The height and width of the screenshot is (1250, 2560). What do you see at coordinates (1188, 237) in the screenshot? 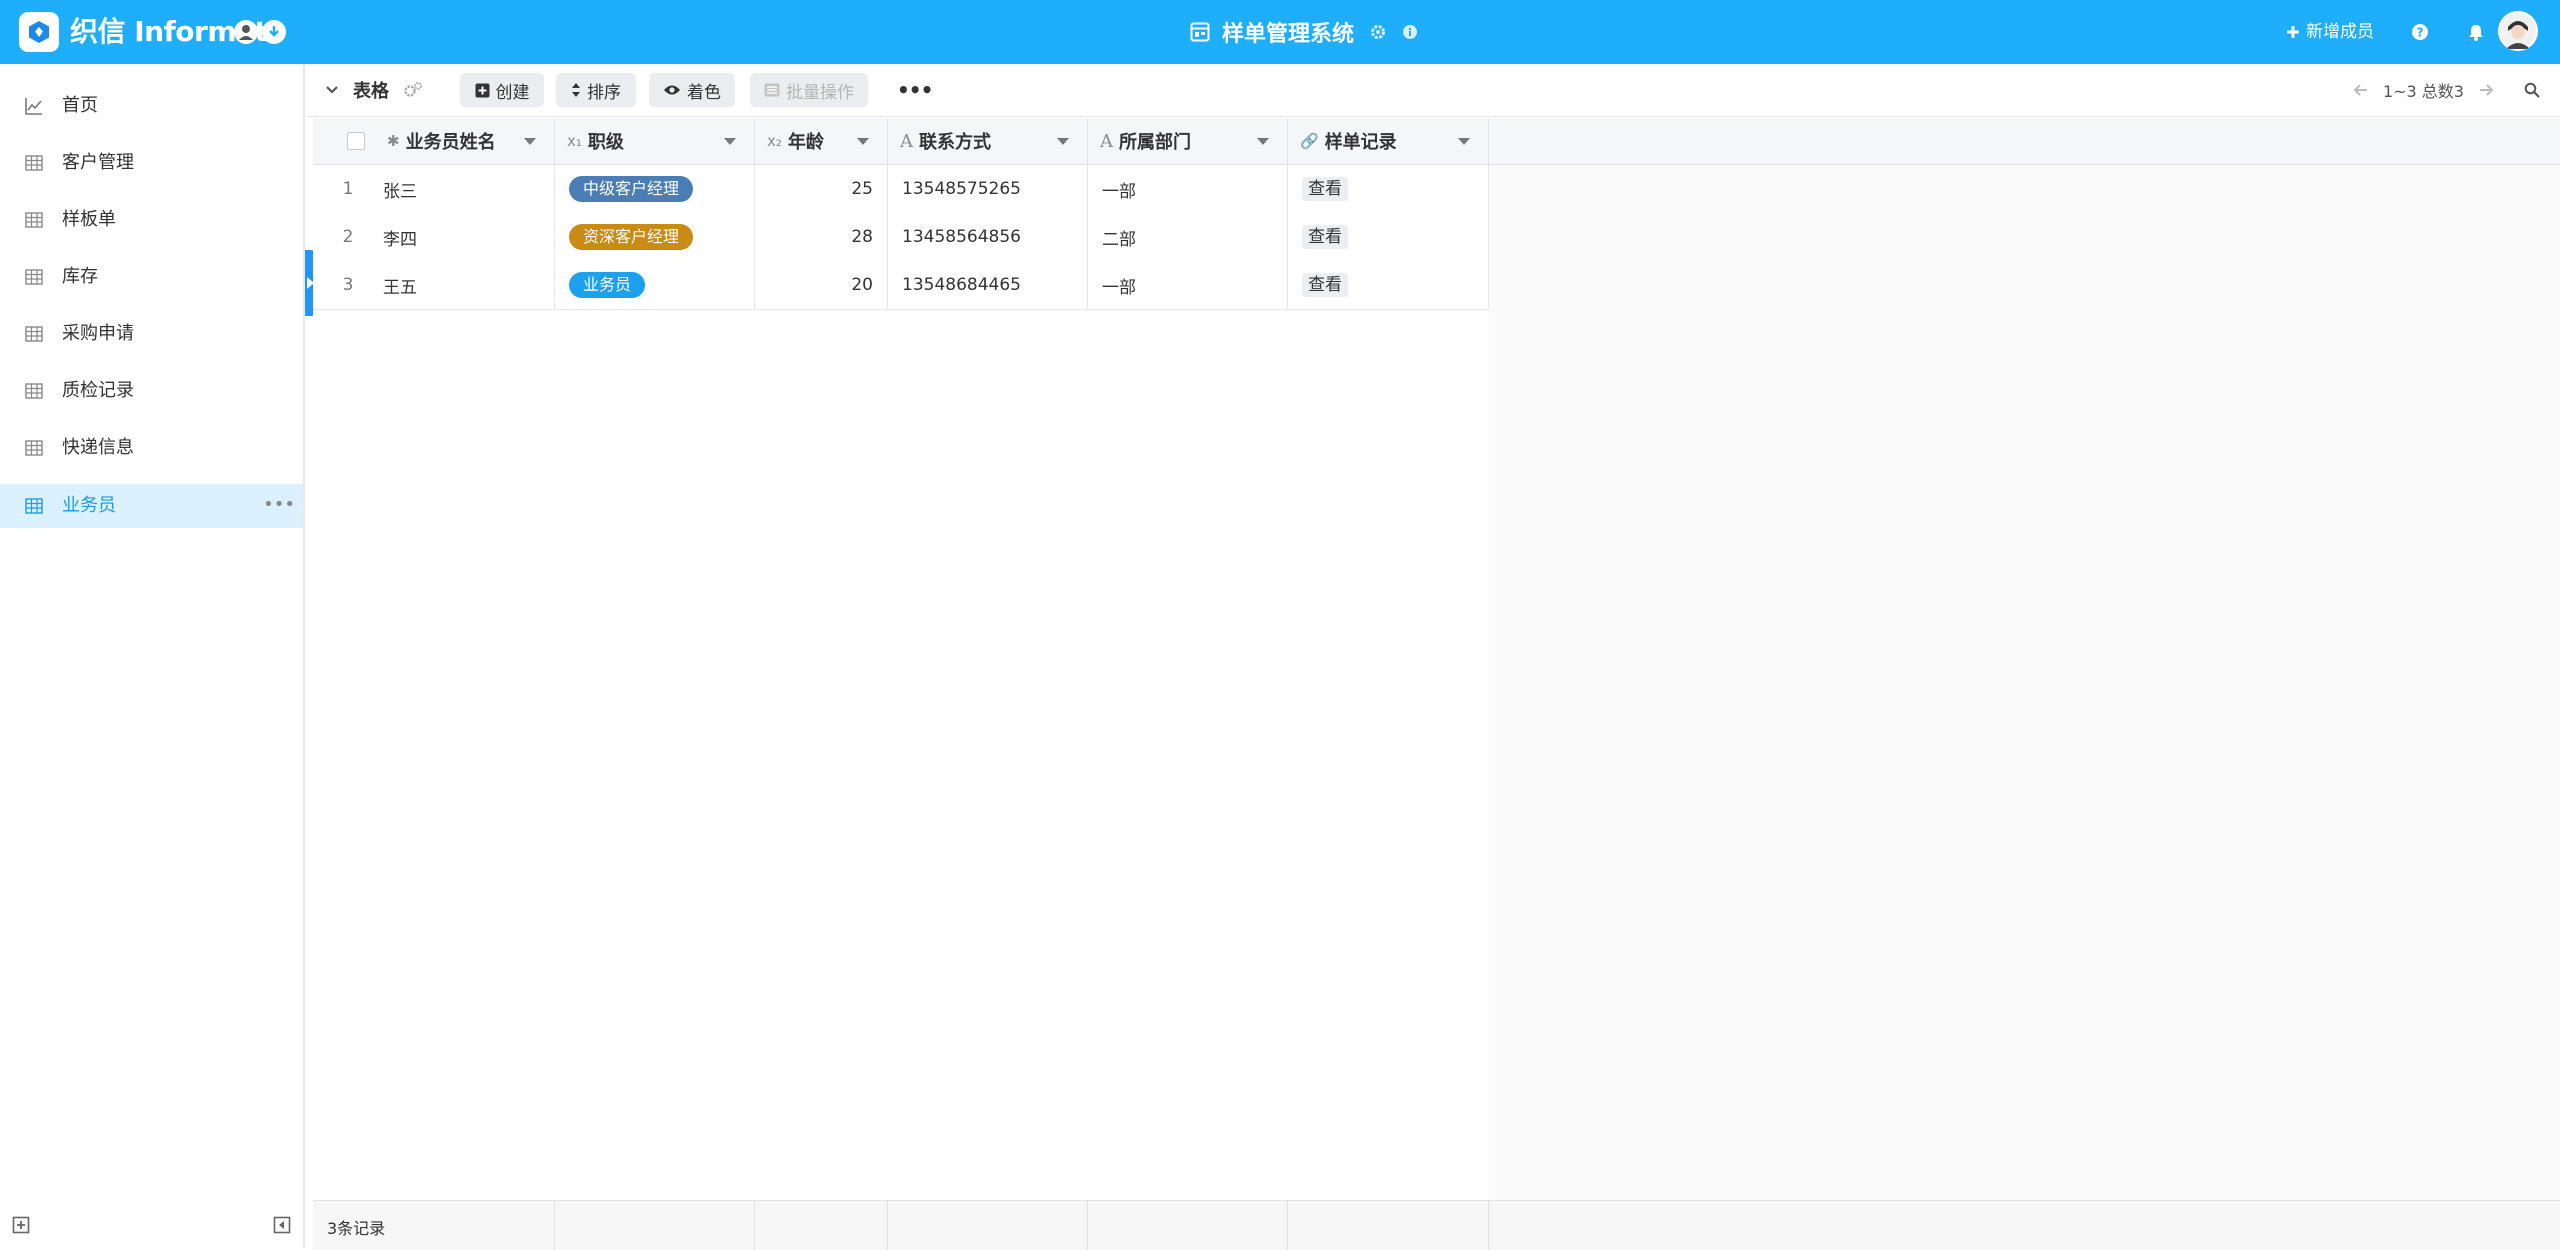
I see `cell-dept: 二部` at bounding box center [1188, 237].